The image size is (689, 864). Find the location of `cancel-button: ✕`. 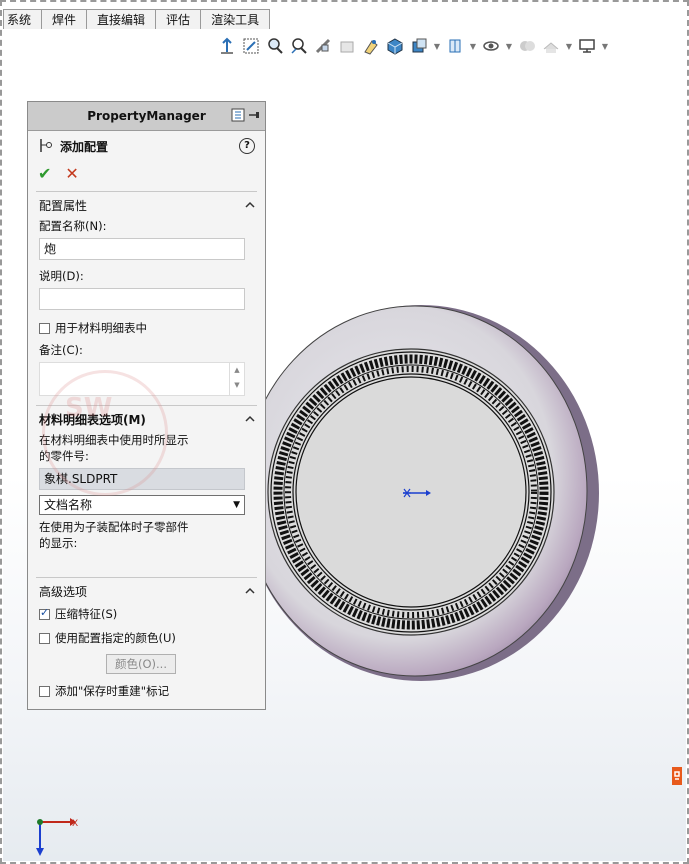

cancel-button: ✕ is located at coordinates (71, 173).